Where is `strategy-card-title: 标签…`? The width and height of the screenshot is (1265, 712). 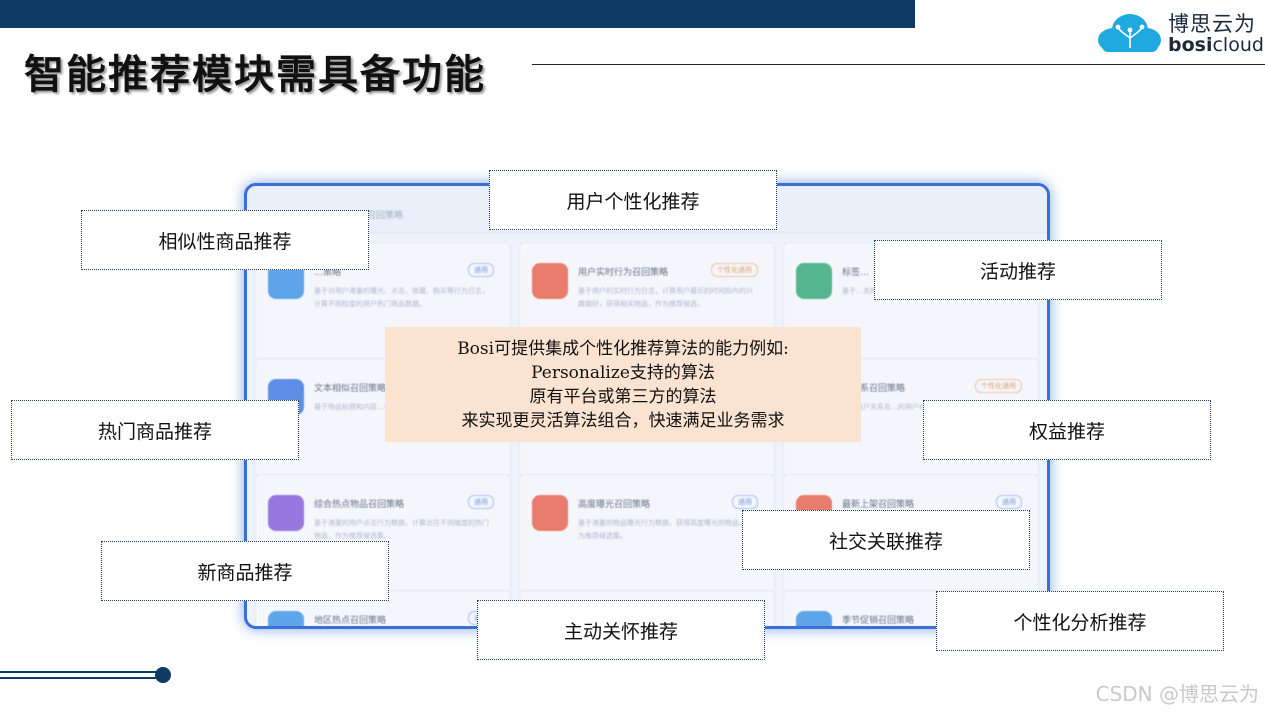 strategy-card-title: 标签… is located at coordinates (856, 273).